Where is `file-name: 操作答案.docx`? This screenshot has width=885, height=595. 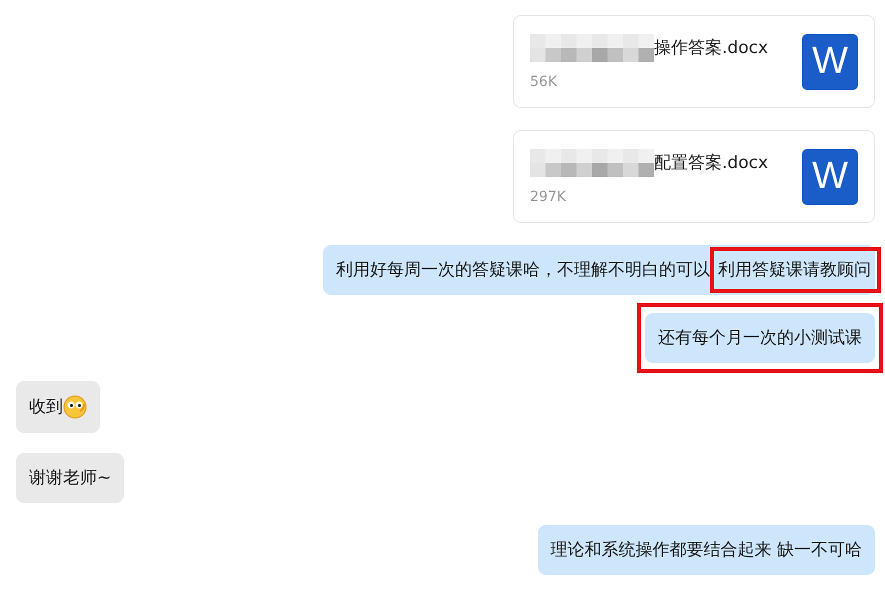
file-name: 操作答案.docx is located at coordinates (711, 48).